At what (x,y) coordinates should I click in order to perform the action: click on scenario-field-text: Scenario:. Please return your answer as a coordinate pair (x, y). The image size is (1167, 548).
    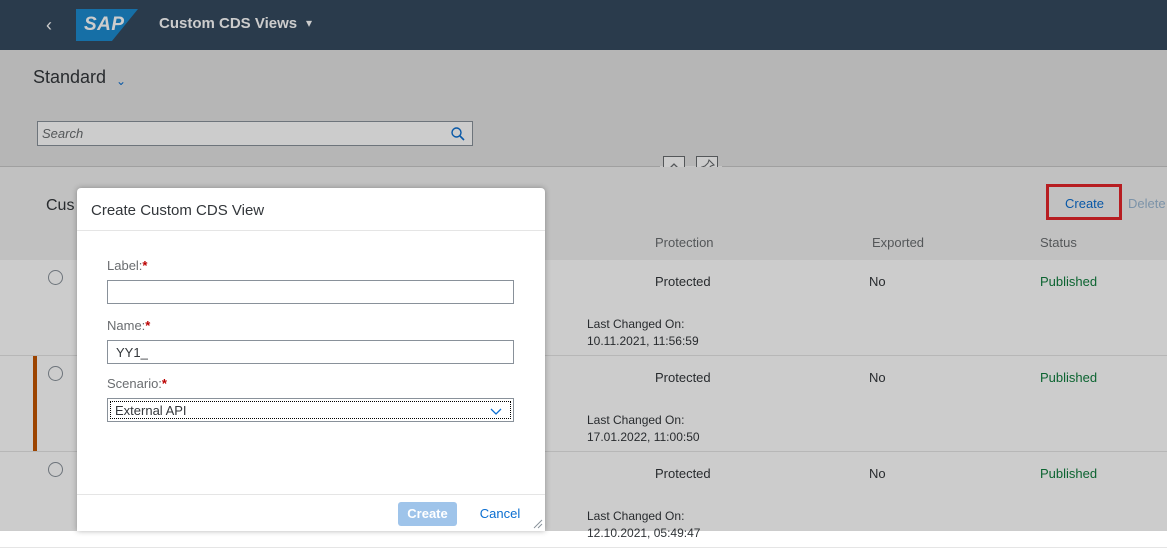
    Looking at the image, I should click on (134, 383).